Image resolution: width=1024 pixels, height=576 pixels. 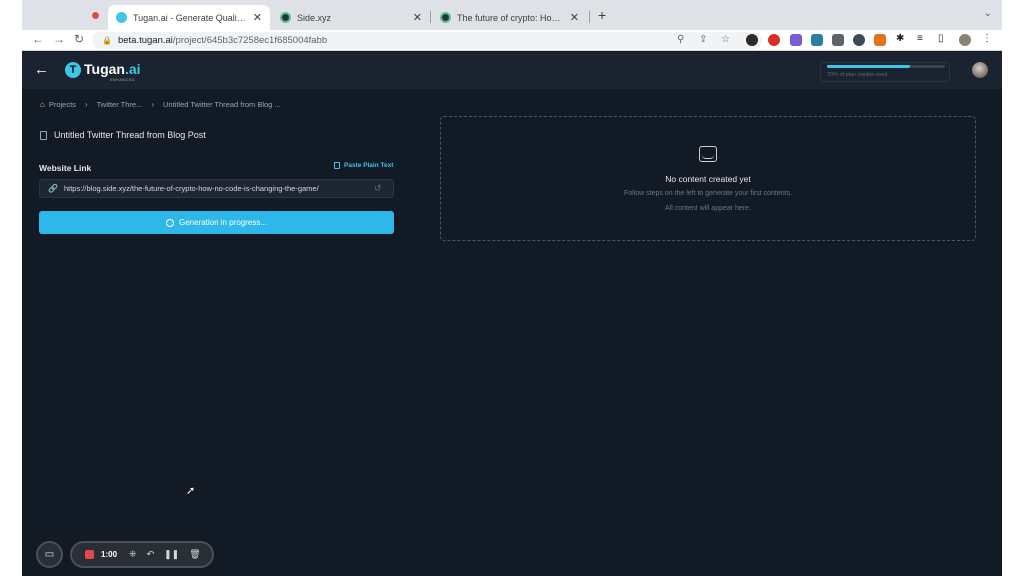 I want to click on reading-list-icon: ≡, so click(x=920, y=38).